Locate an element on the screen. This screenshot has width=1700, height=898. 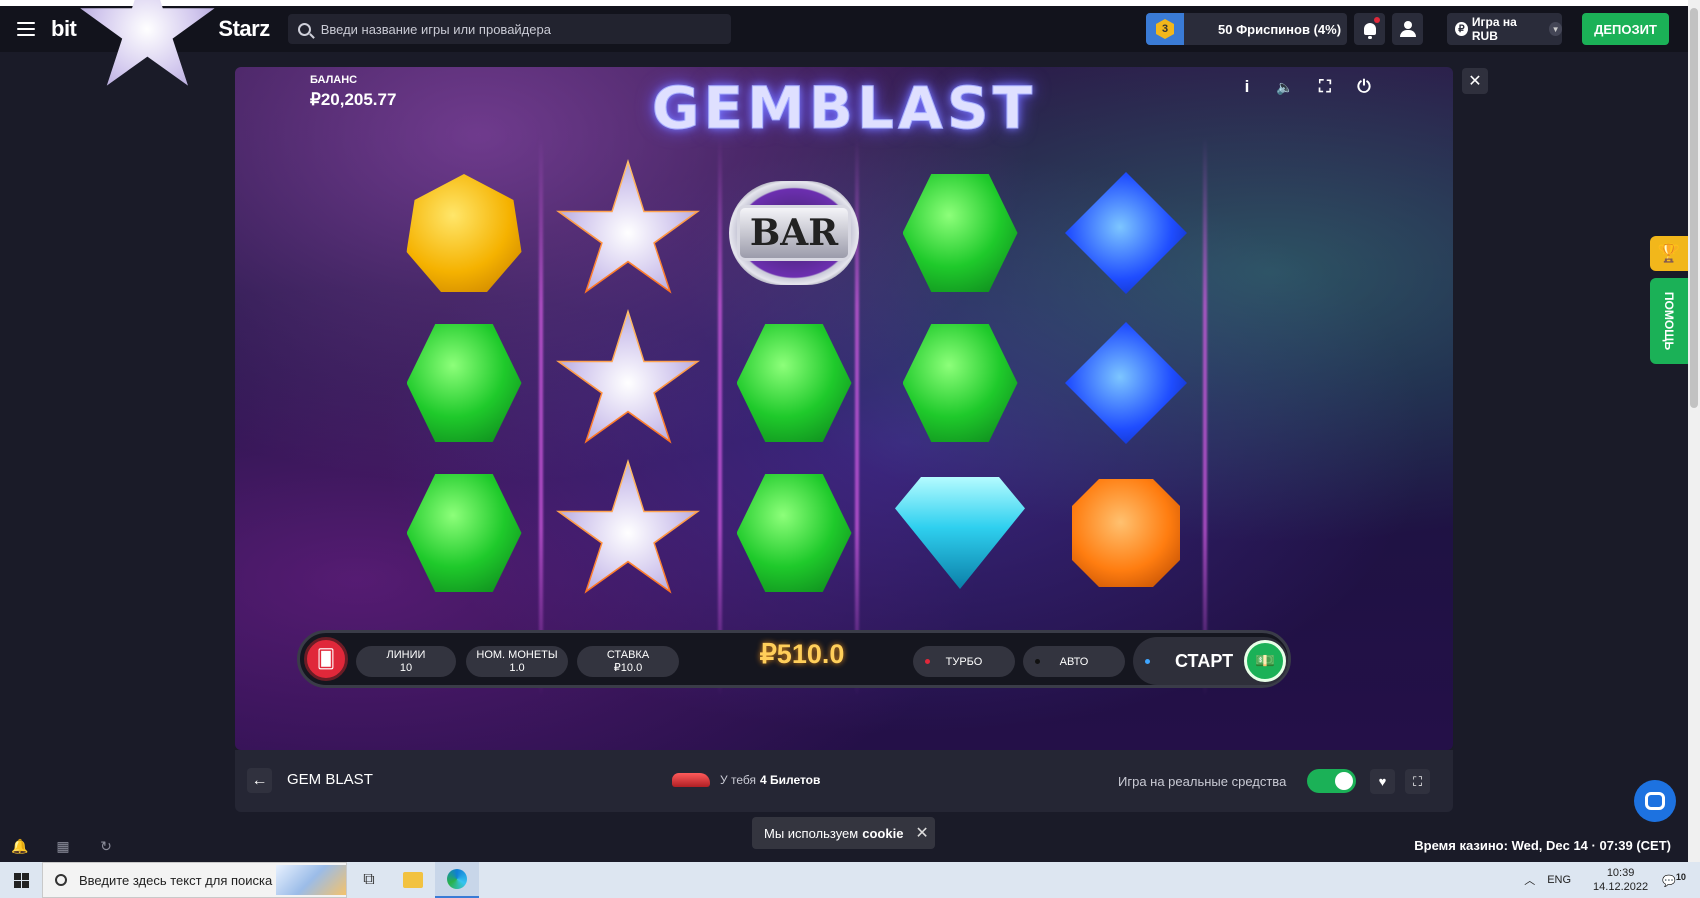
menu-icon is located at coordinates (26, 29).